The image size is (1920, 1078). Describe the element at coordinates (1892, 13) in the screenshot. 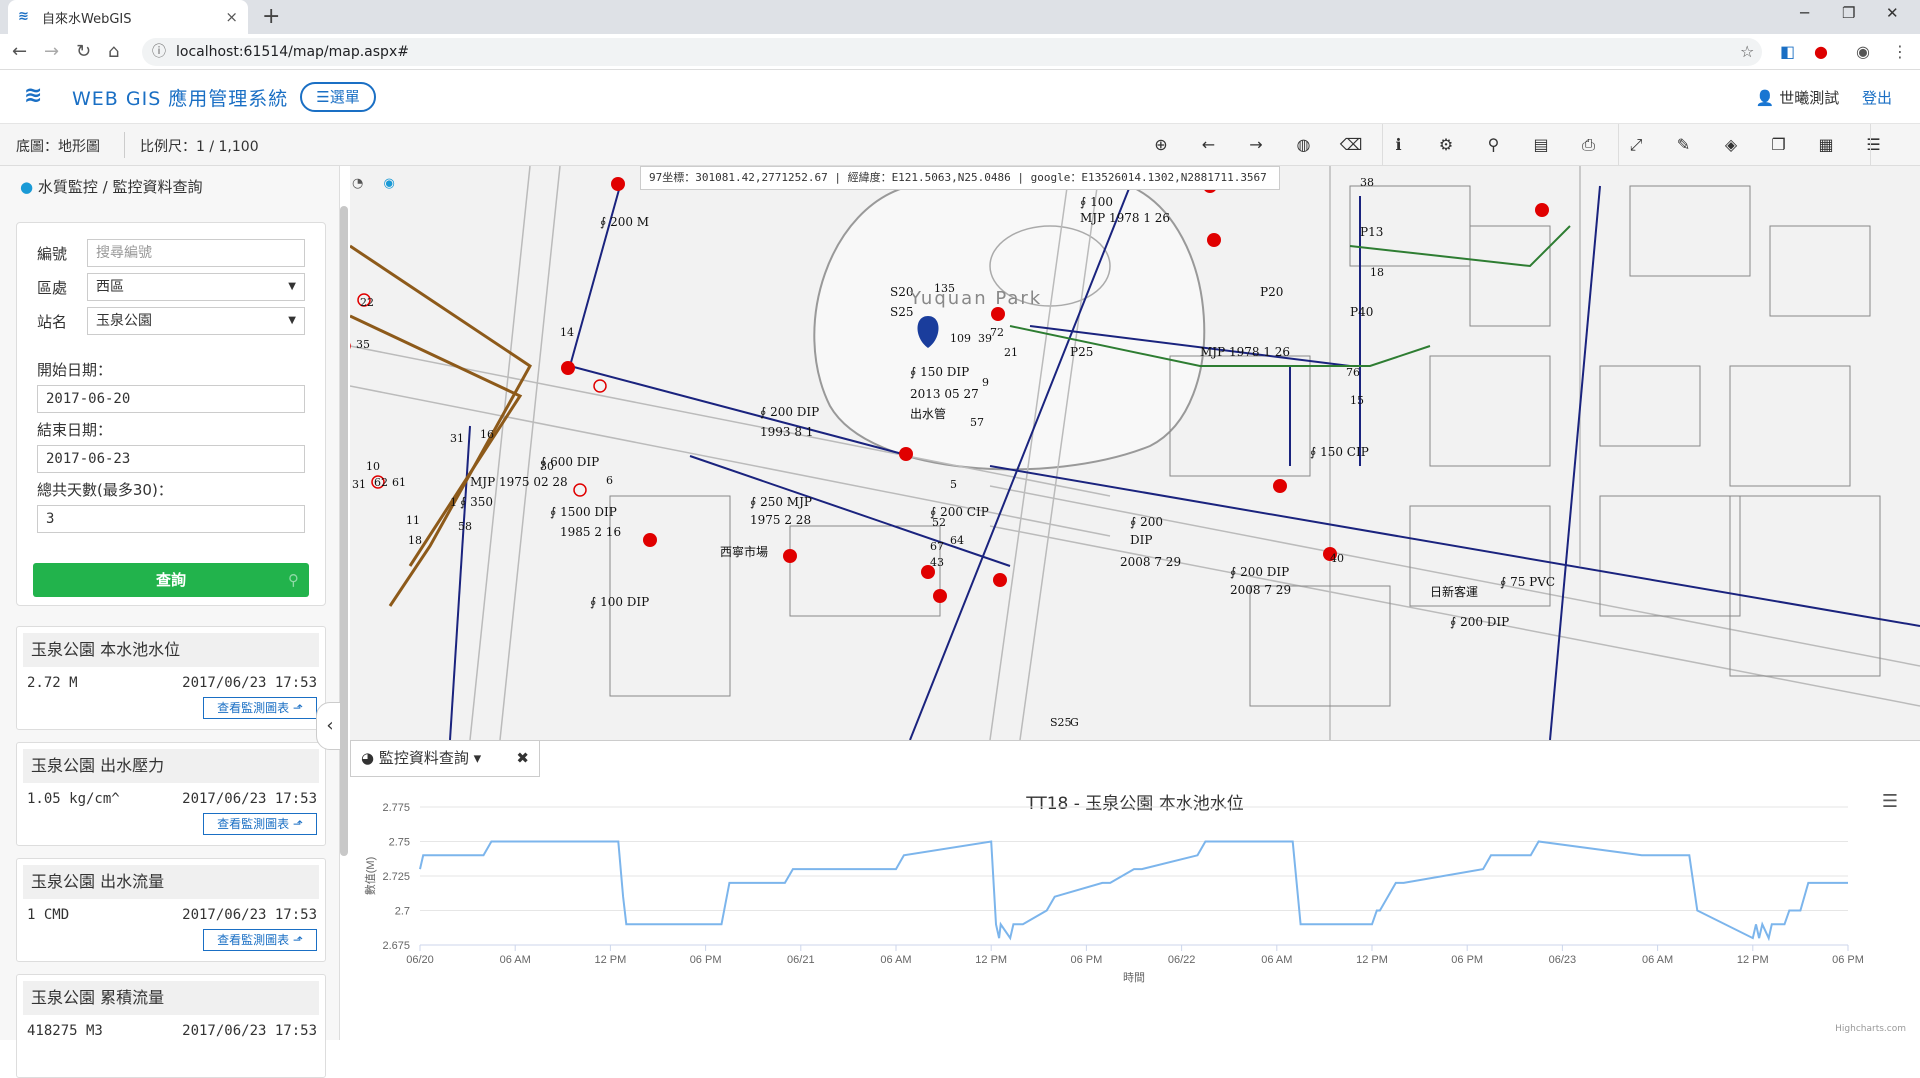

I see `window-close-button: ✕` at that location.